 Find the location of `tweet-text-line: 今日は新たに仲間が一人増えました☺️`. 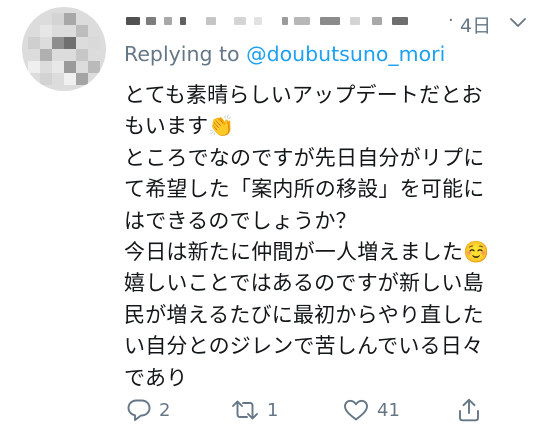

tweet-text-line: 今日は新たに仲間が一人増えました☺️ is located at coordinates (307, 251).